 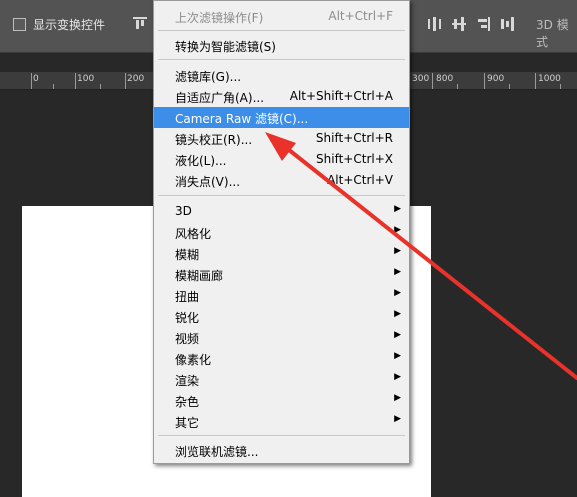 I want to click on ruler-mark: 200, so click(x=136, y=79).